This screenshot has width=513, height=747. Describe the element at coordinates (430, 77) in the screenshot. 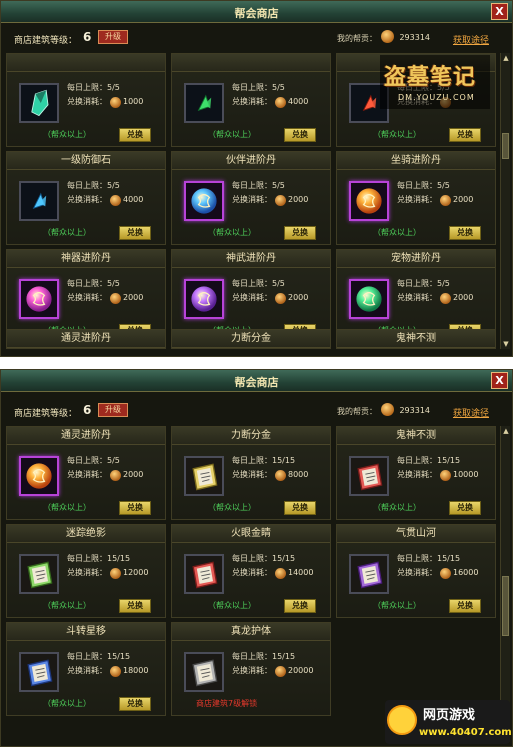

I see `logo-title: 盗墓笔记` at that location.